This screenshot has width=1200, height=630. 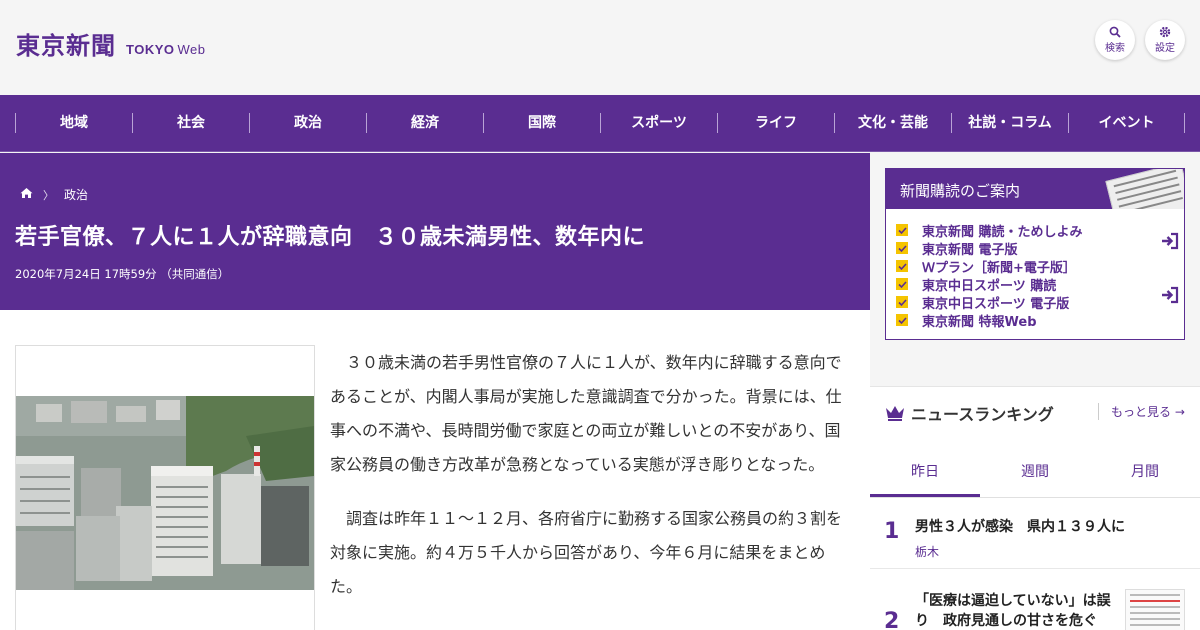 I want to click on article-photo, so click(x=165, y=493).